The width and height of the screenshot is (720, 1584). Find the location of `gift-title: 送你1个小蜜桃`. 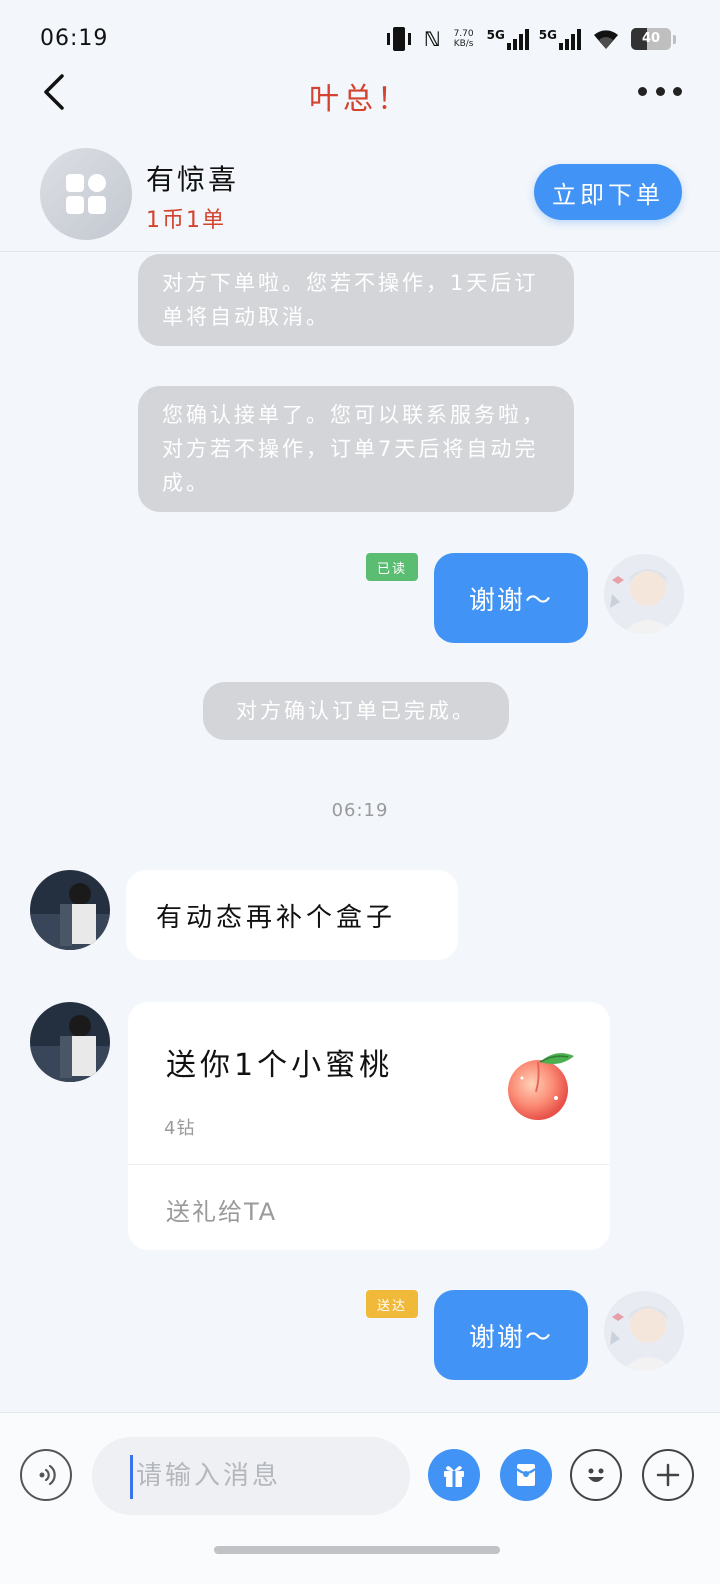

gift-title: 送你1个小蜜桃 is located at coordinates (280, 1065).